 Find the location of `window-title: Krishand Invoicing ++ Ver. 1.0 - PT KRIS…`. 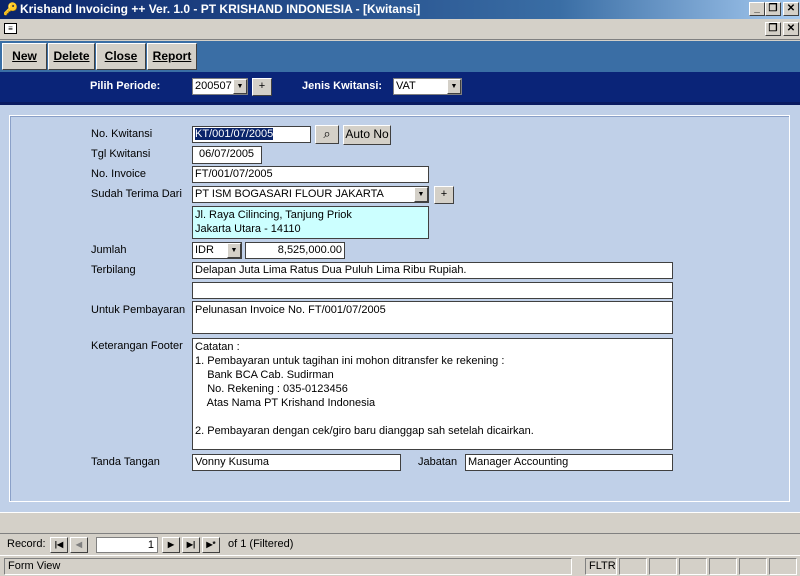

window-title: Krishand Invoicing ++ Ver. 1.0 - PT KRIS… is located at coordinates (220, 9).